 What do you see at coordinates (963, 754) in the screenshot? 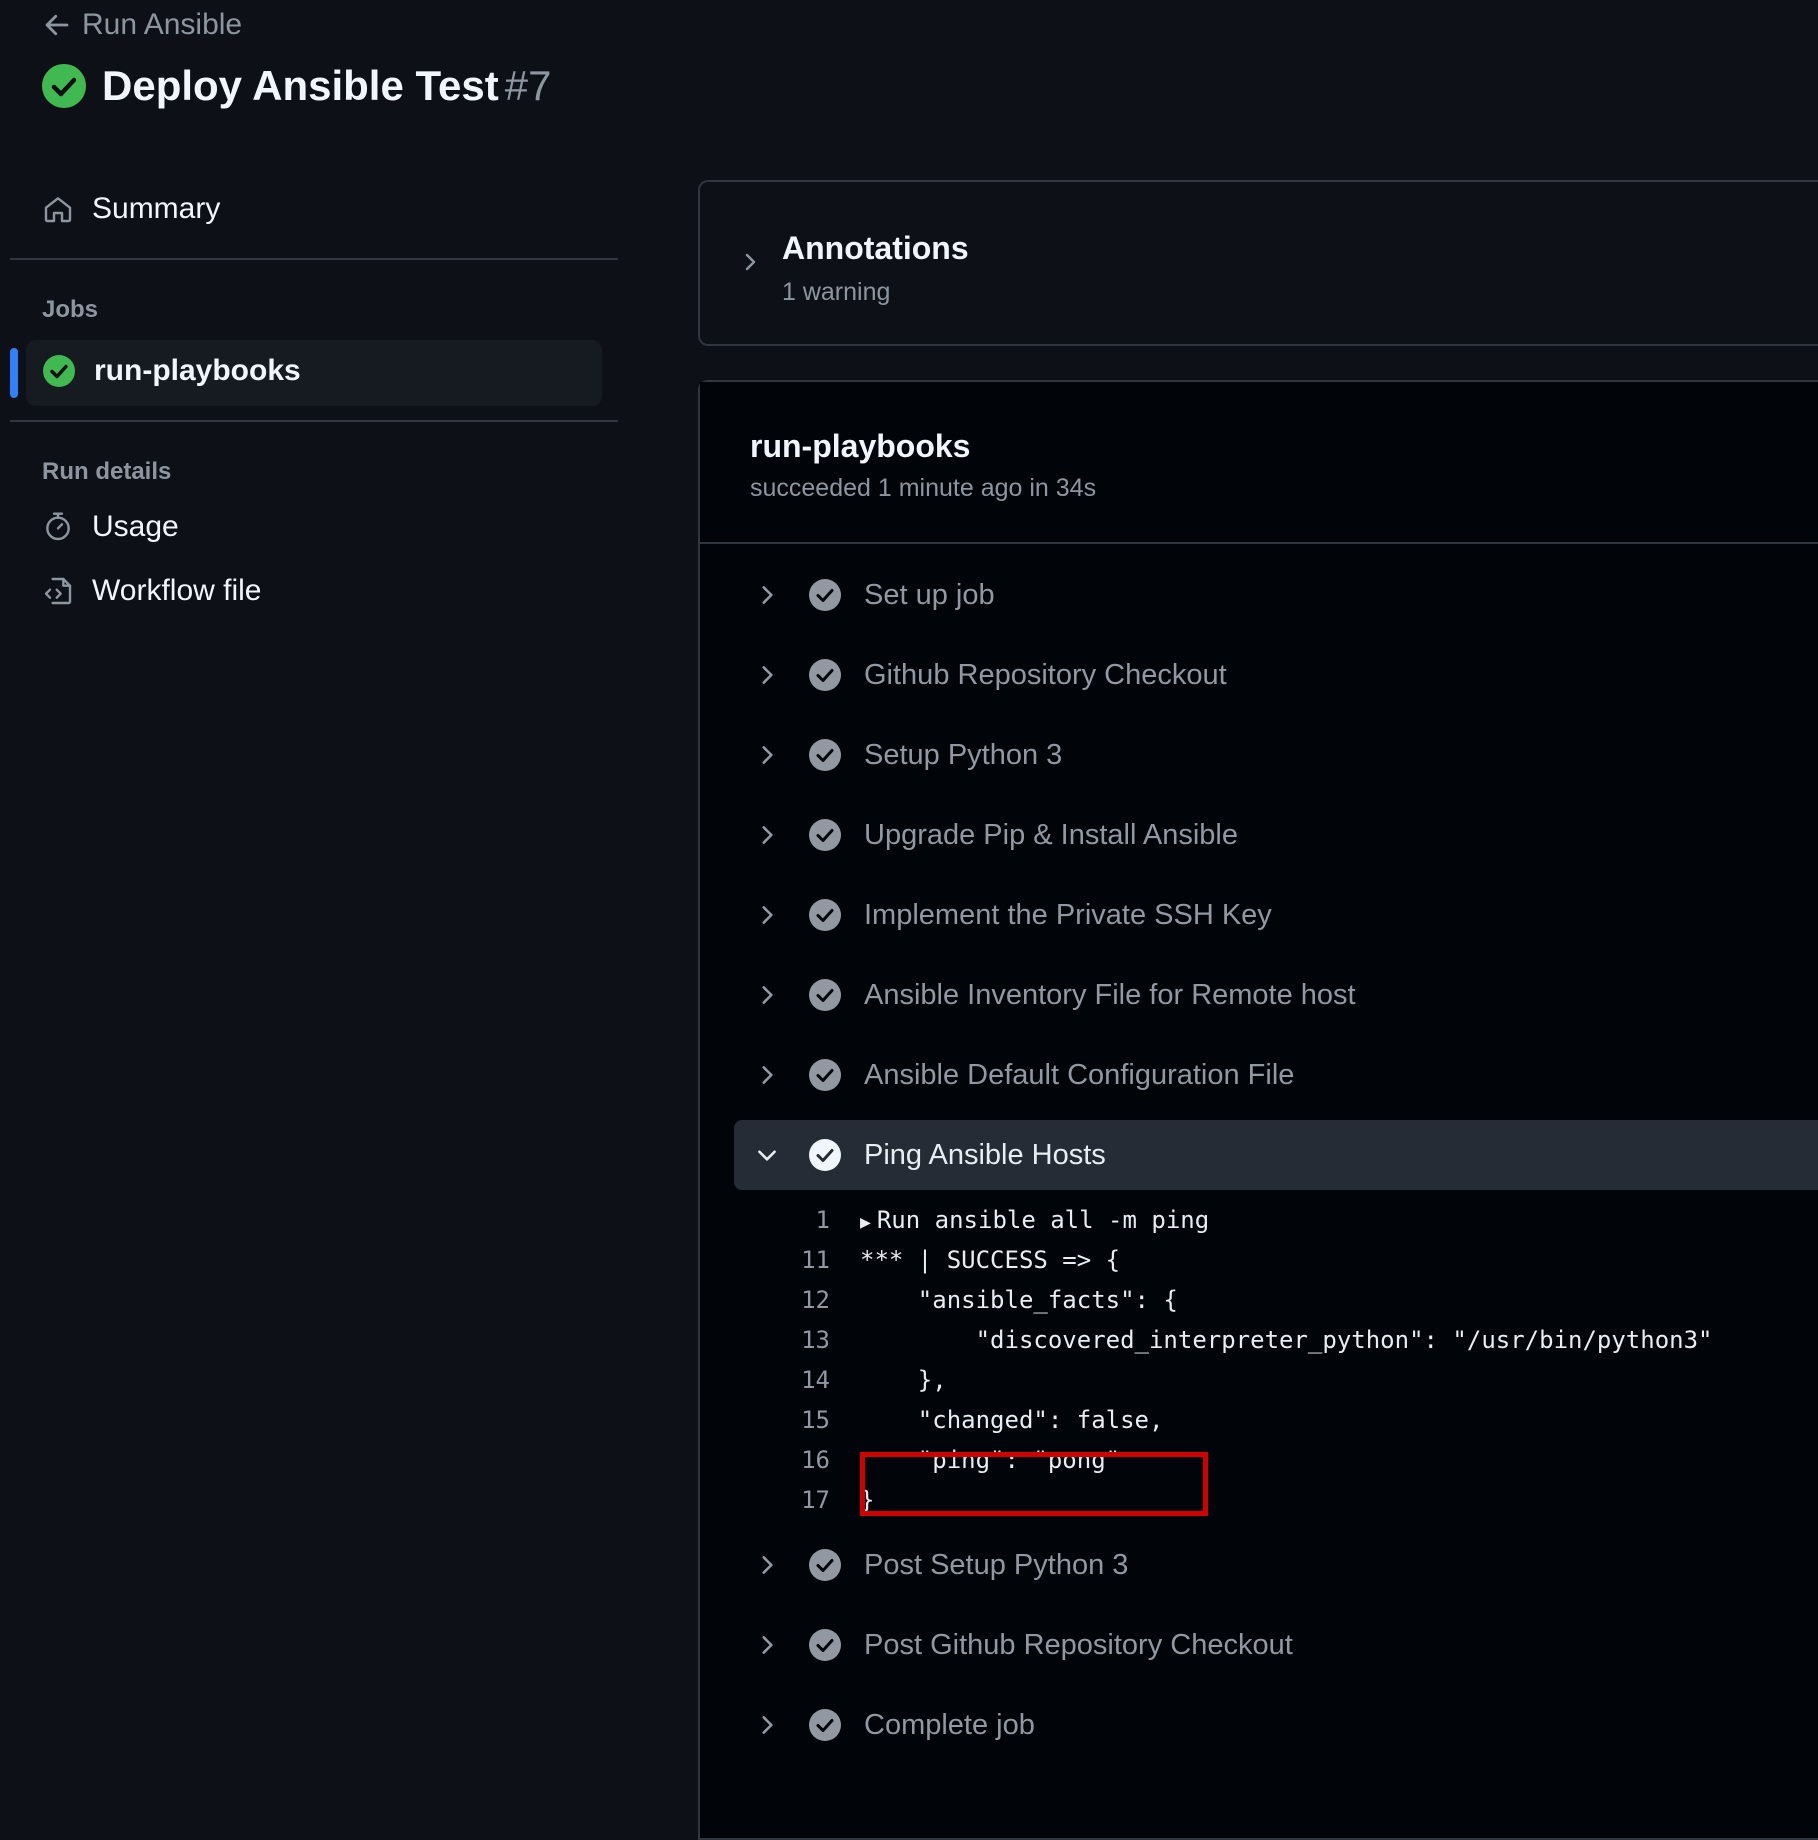
I see `step-label: Setup Python 3` at bounding box center [963, 754].